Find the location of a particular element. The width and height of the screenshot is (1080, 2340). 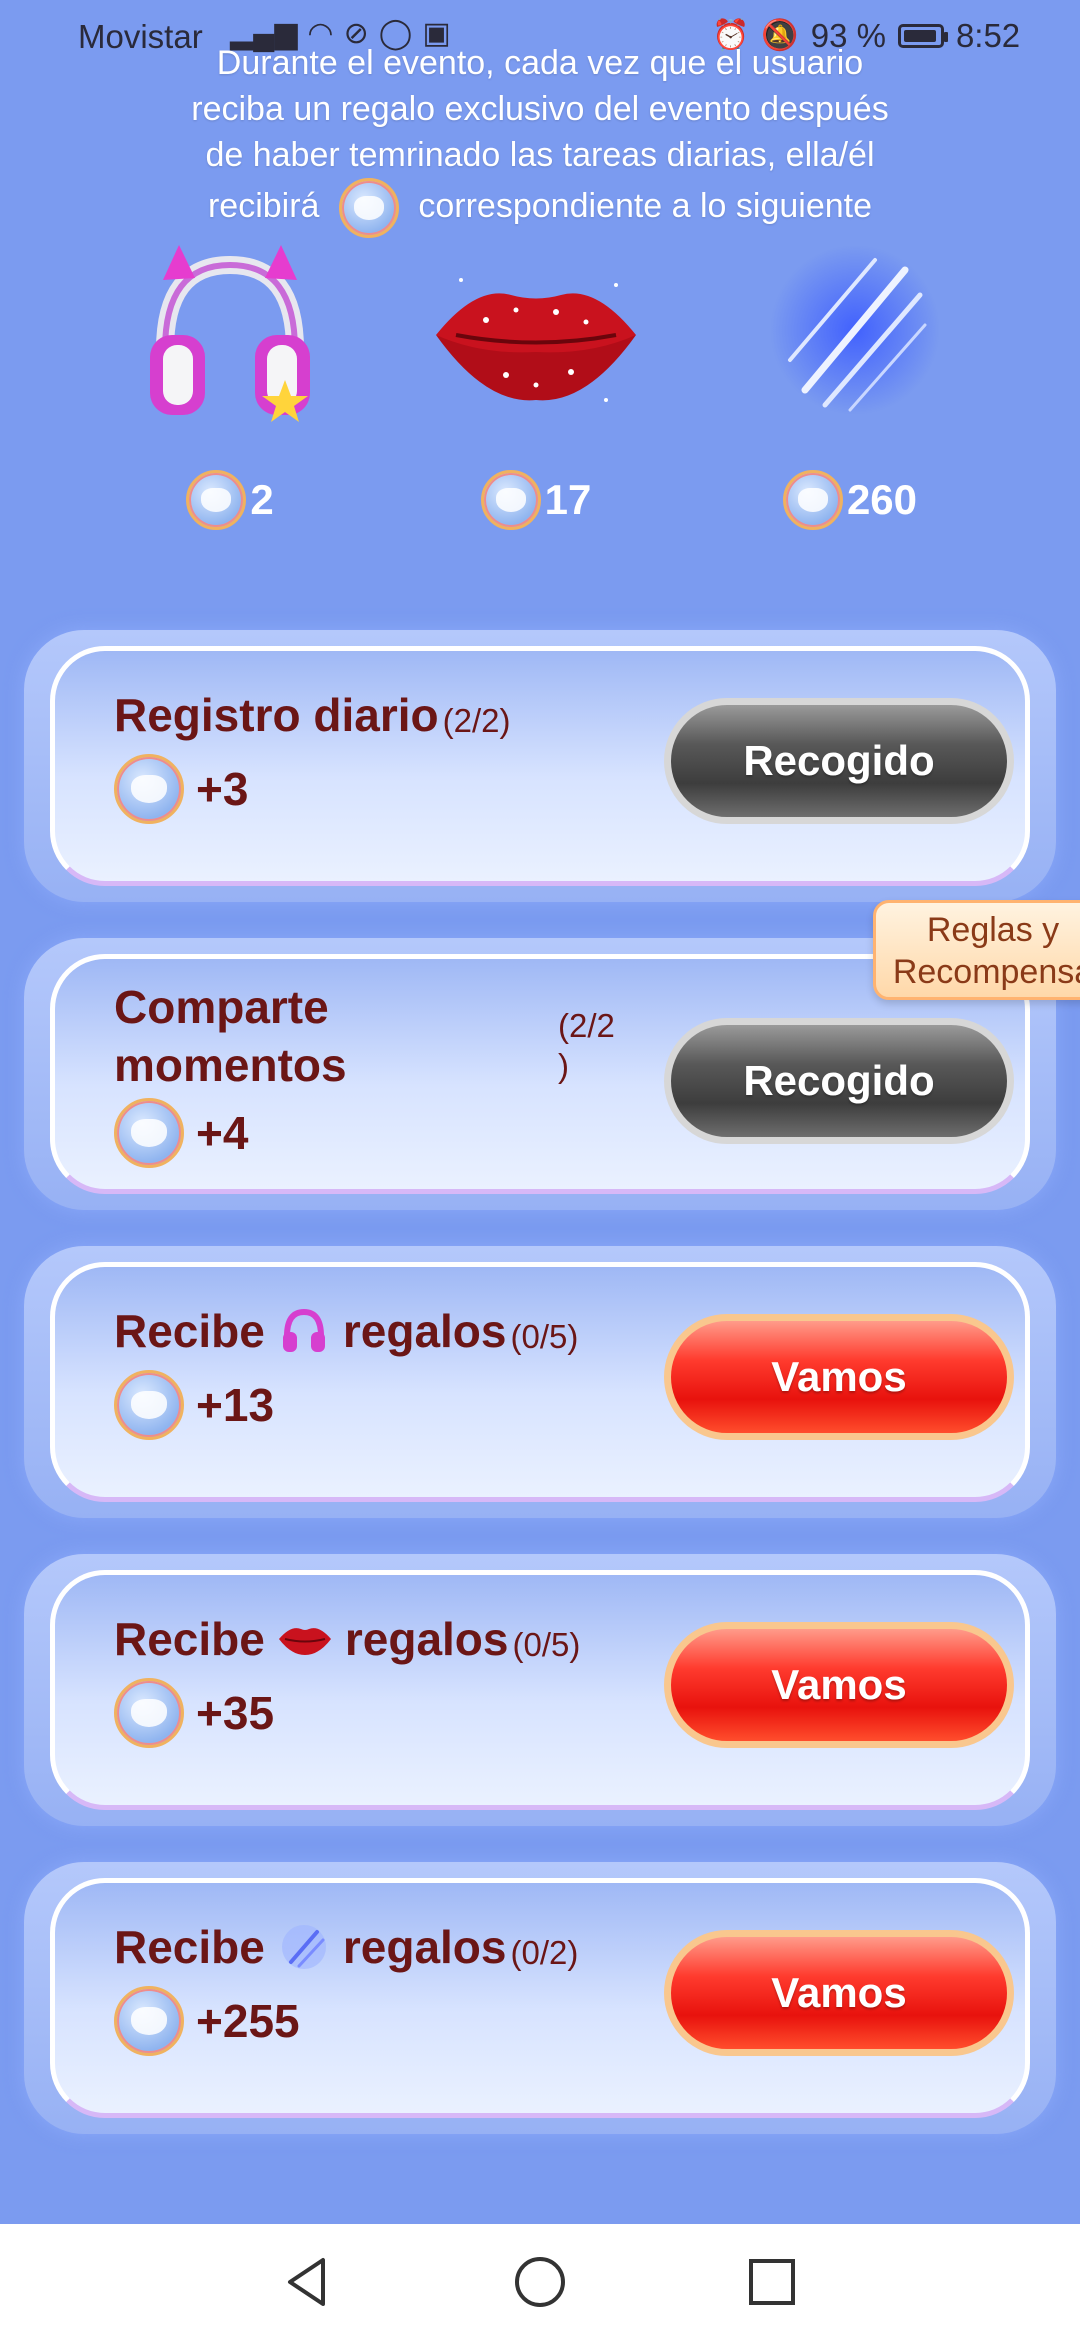

task-progress: (2/2) is located at coordinates (476, 720).